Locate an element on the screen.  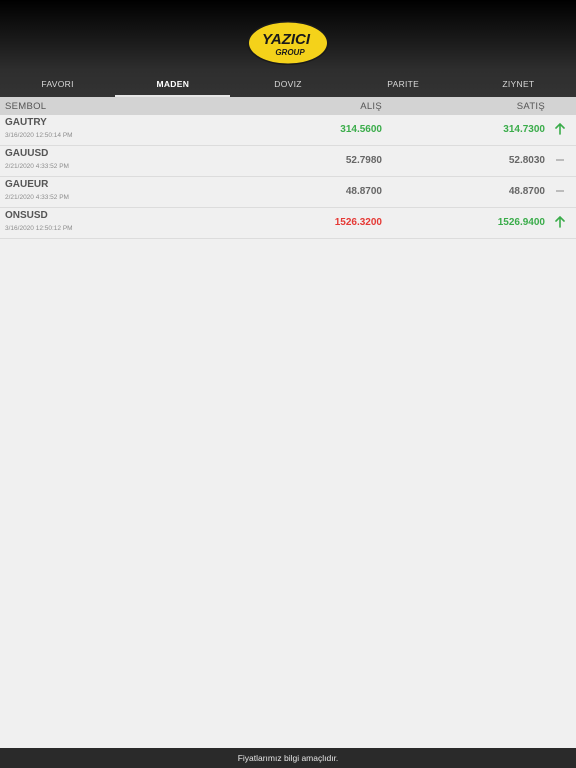
row-alis: 314.5600 is located at coordinates (361, 129).